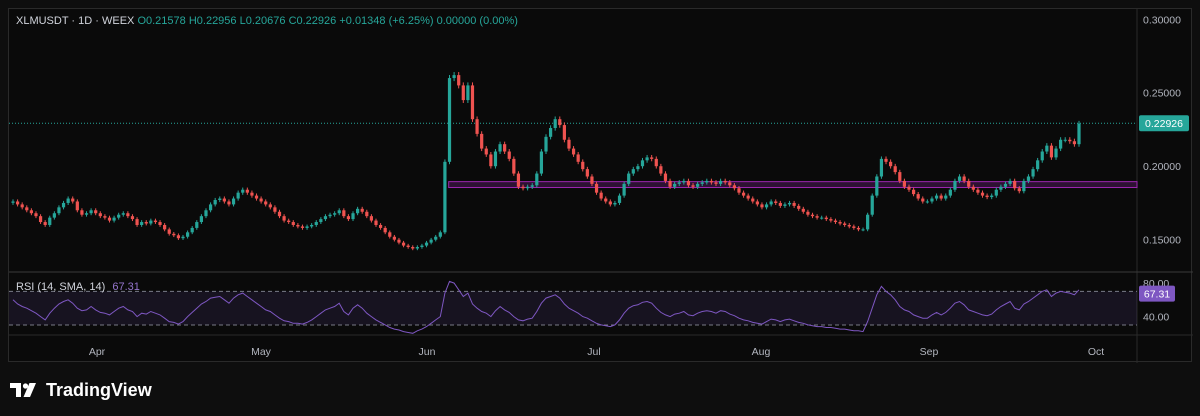  Describe the element at coordinates (60, 287) in the screenshot. I see `rsi-label: RSI (14, SMA, 14)` at that location.